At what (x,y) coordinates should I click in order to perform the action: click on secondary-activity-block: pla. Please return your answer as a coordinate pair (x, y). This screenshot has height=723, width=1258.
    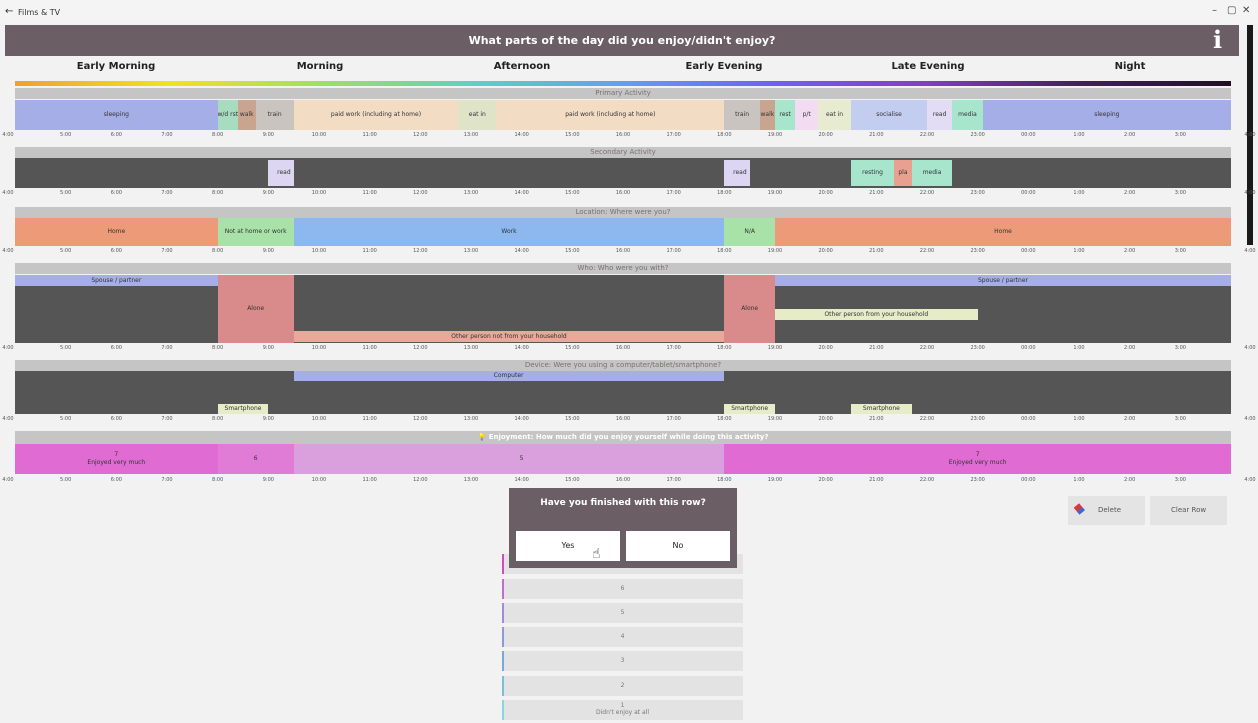
    Looking at the image, I should click on (903, 173).